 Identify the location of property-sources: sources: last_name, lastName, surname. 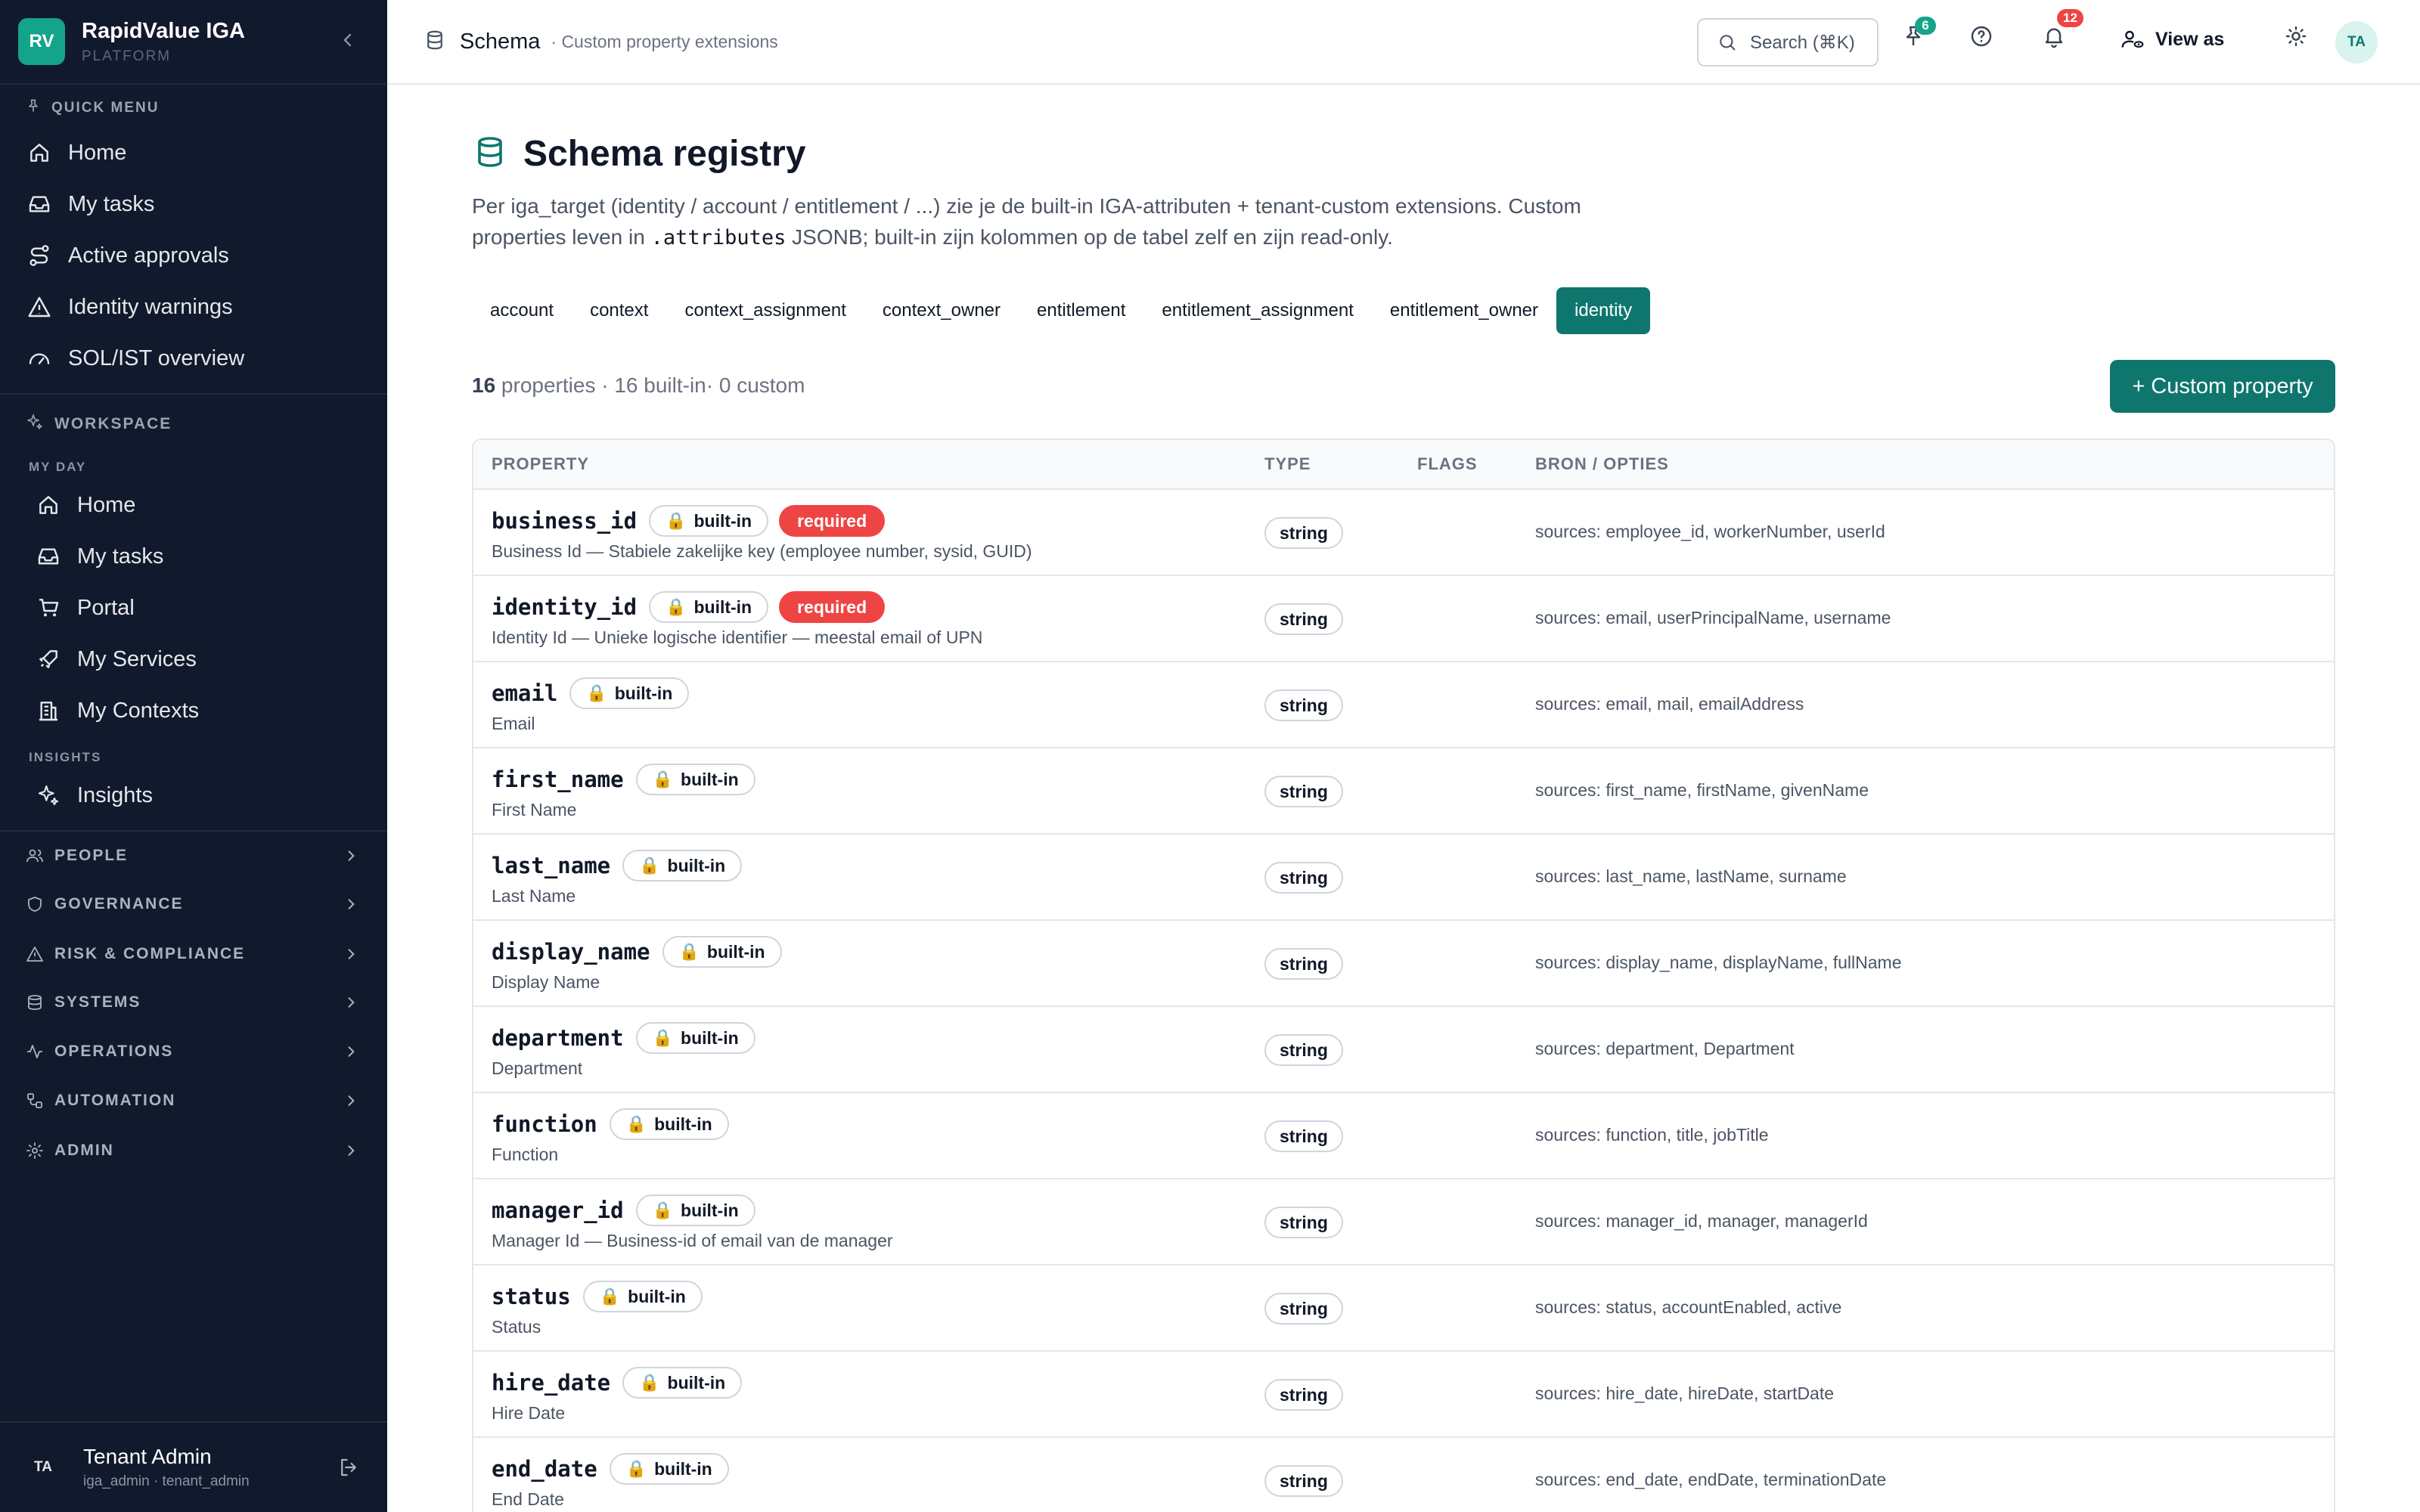
(1691, 876).